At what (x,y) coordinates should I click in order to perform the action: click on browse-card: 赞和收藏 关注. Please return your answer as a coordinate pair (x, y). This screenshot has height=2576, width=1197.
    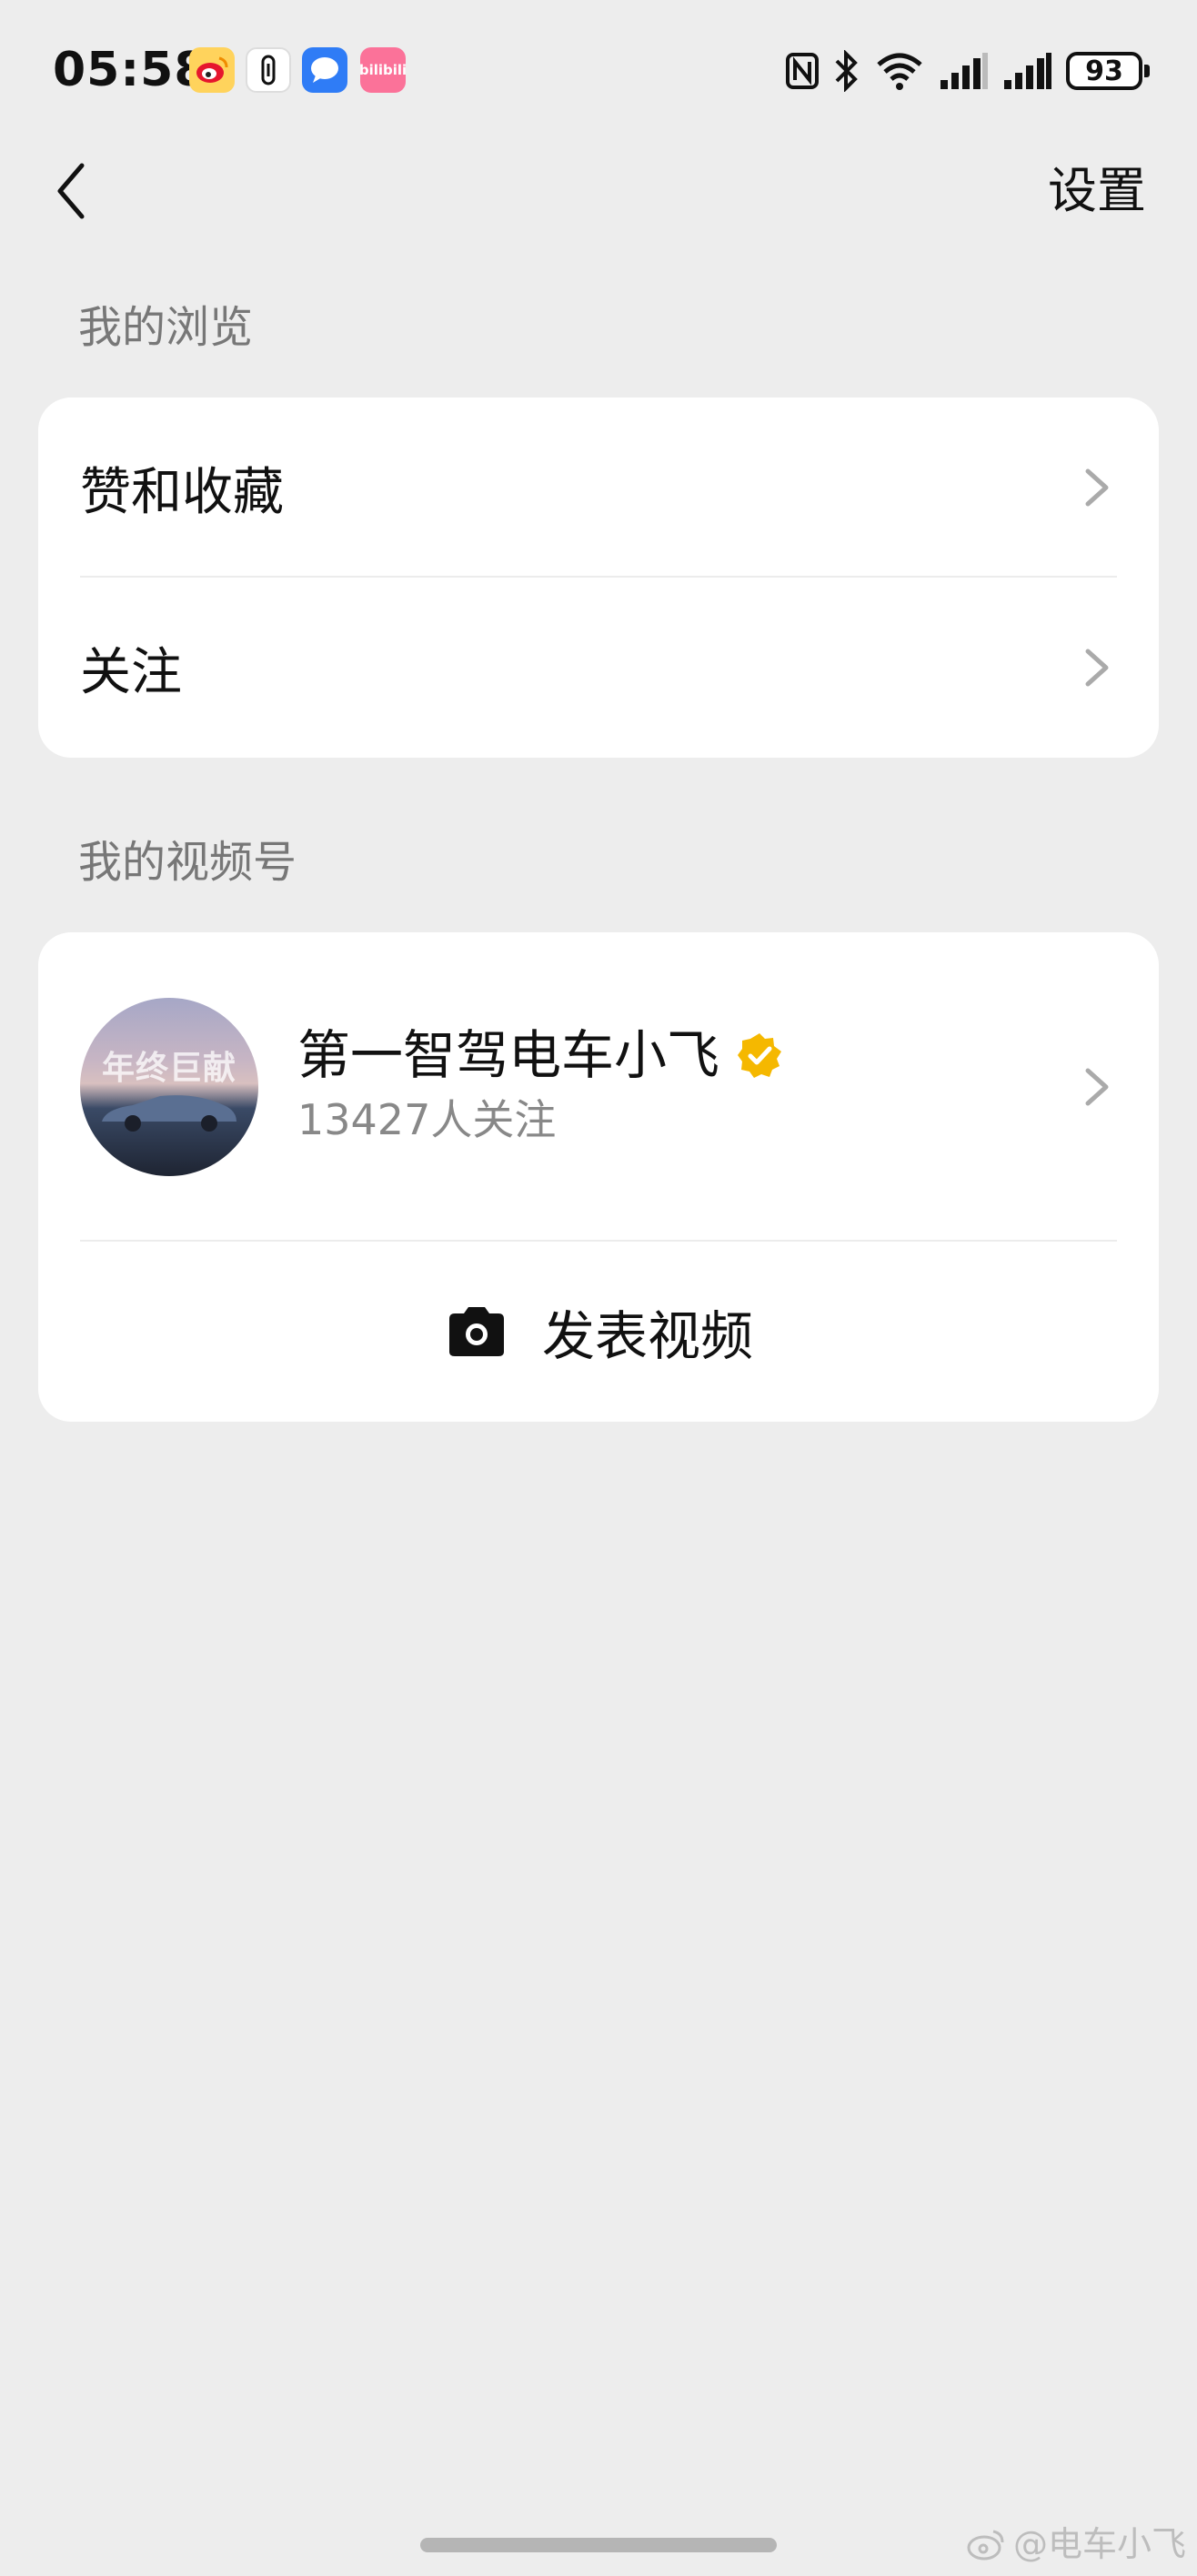
    Looking at the image, I should click on (598, 577).